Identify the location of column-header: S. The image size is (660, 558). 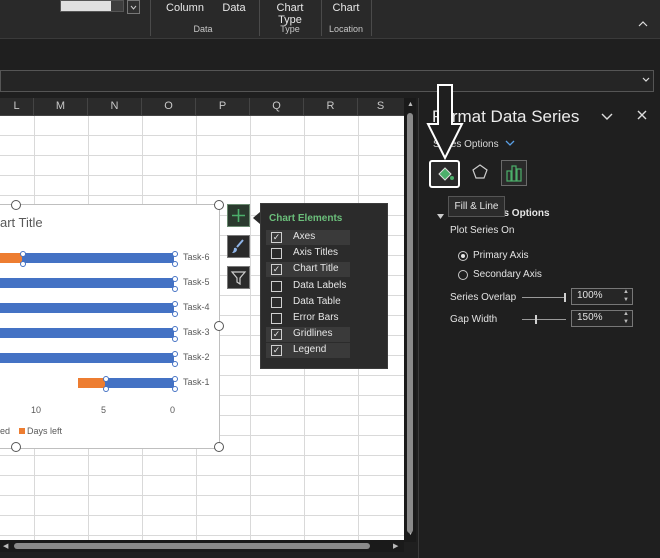
(380, 106).